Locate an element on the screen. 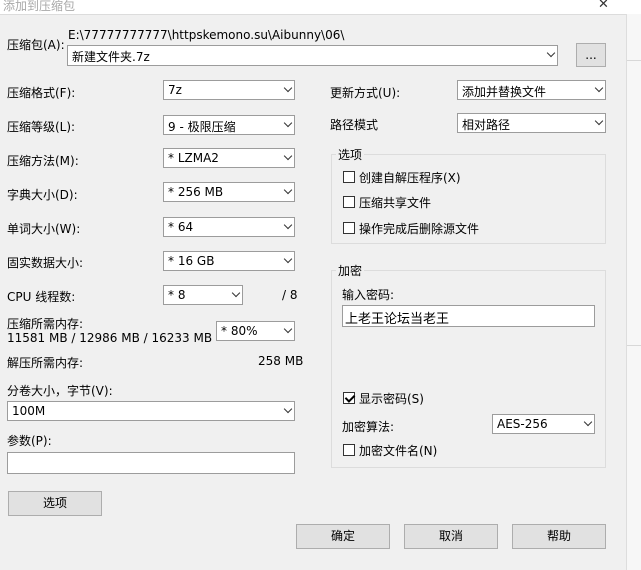 The height and width of the screenshot is (570, 641). mem-comp-detail: 11581 MB / 12986 MB / 16233 MB is located at coordinates (110, 338).